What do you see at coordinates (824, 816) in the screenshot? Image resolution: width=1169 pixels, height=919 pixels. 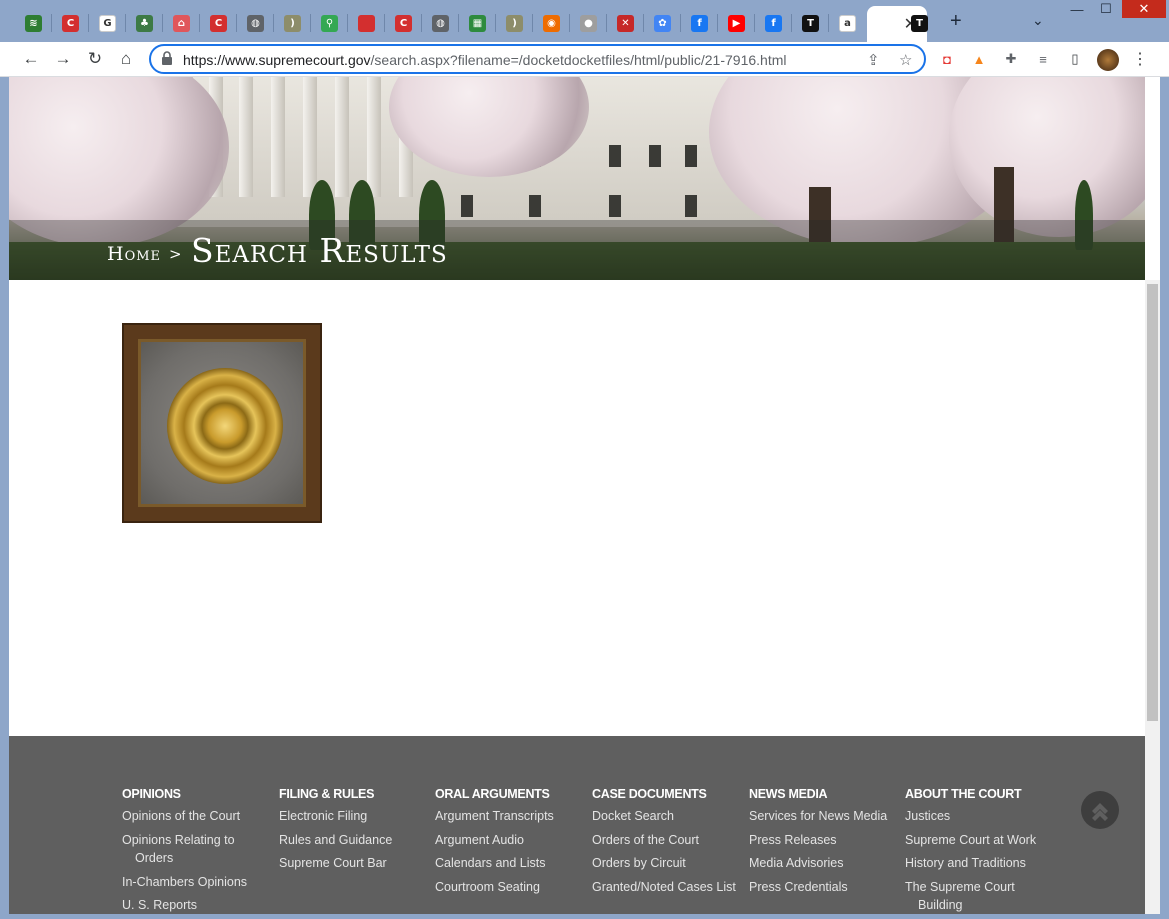 I see `footer-link: Services for News Media` at bounding box center [824, 816].